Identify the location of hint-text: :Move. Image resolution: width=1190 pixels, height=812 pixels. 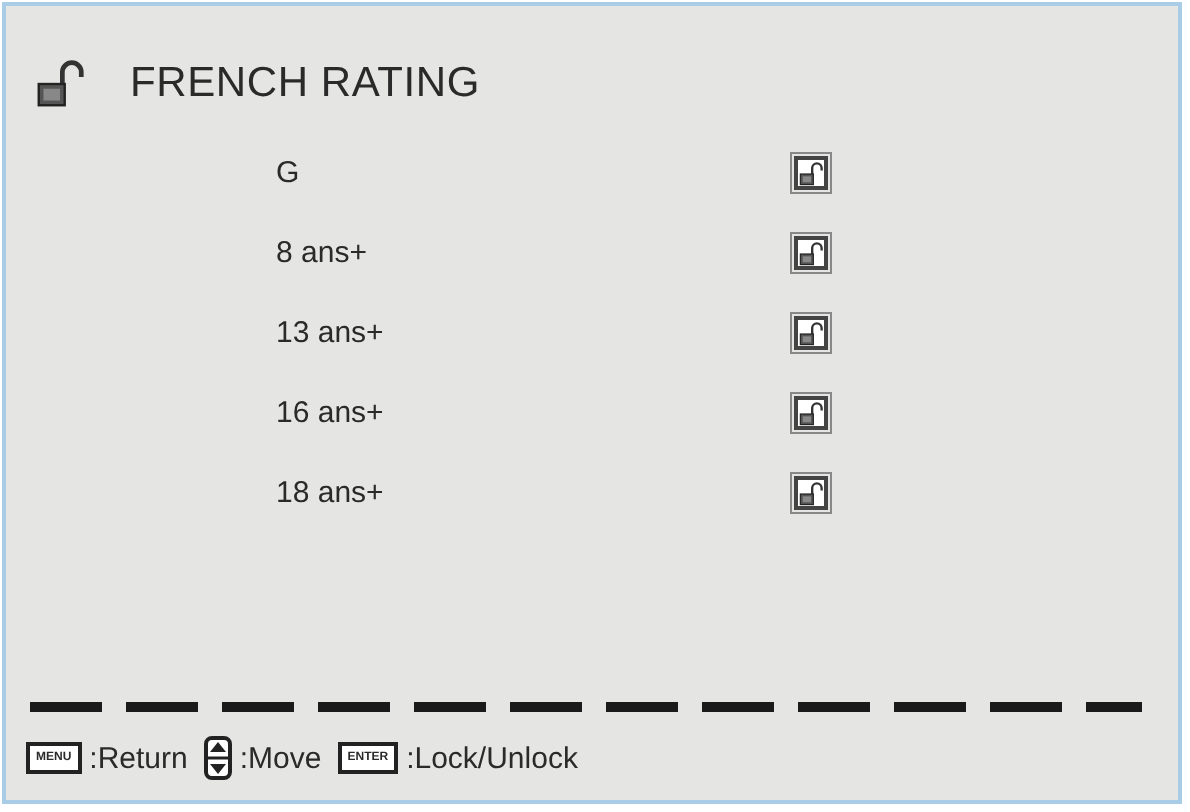
(280, 758).